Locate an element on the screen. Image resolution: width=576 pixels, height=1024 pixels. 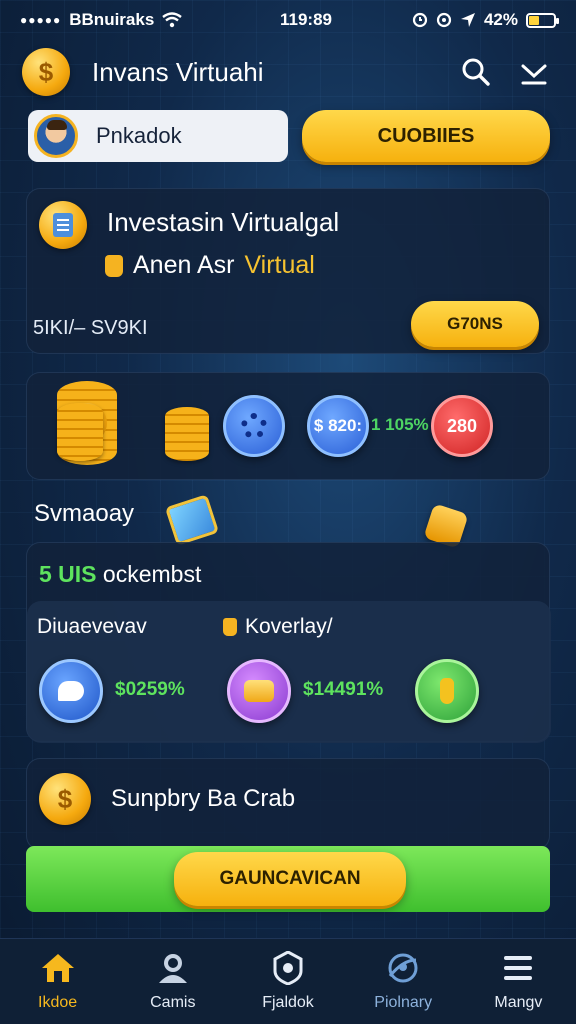
club-title: Sunpbry Ba Crab is located at coordinates (203, 798).